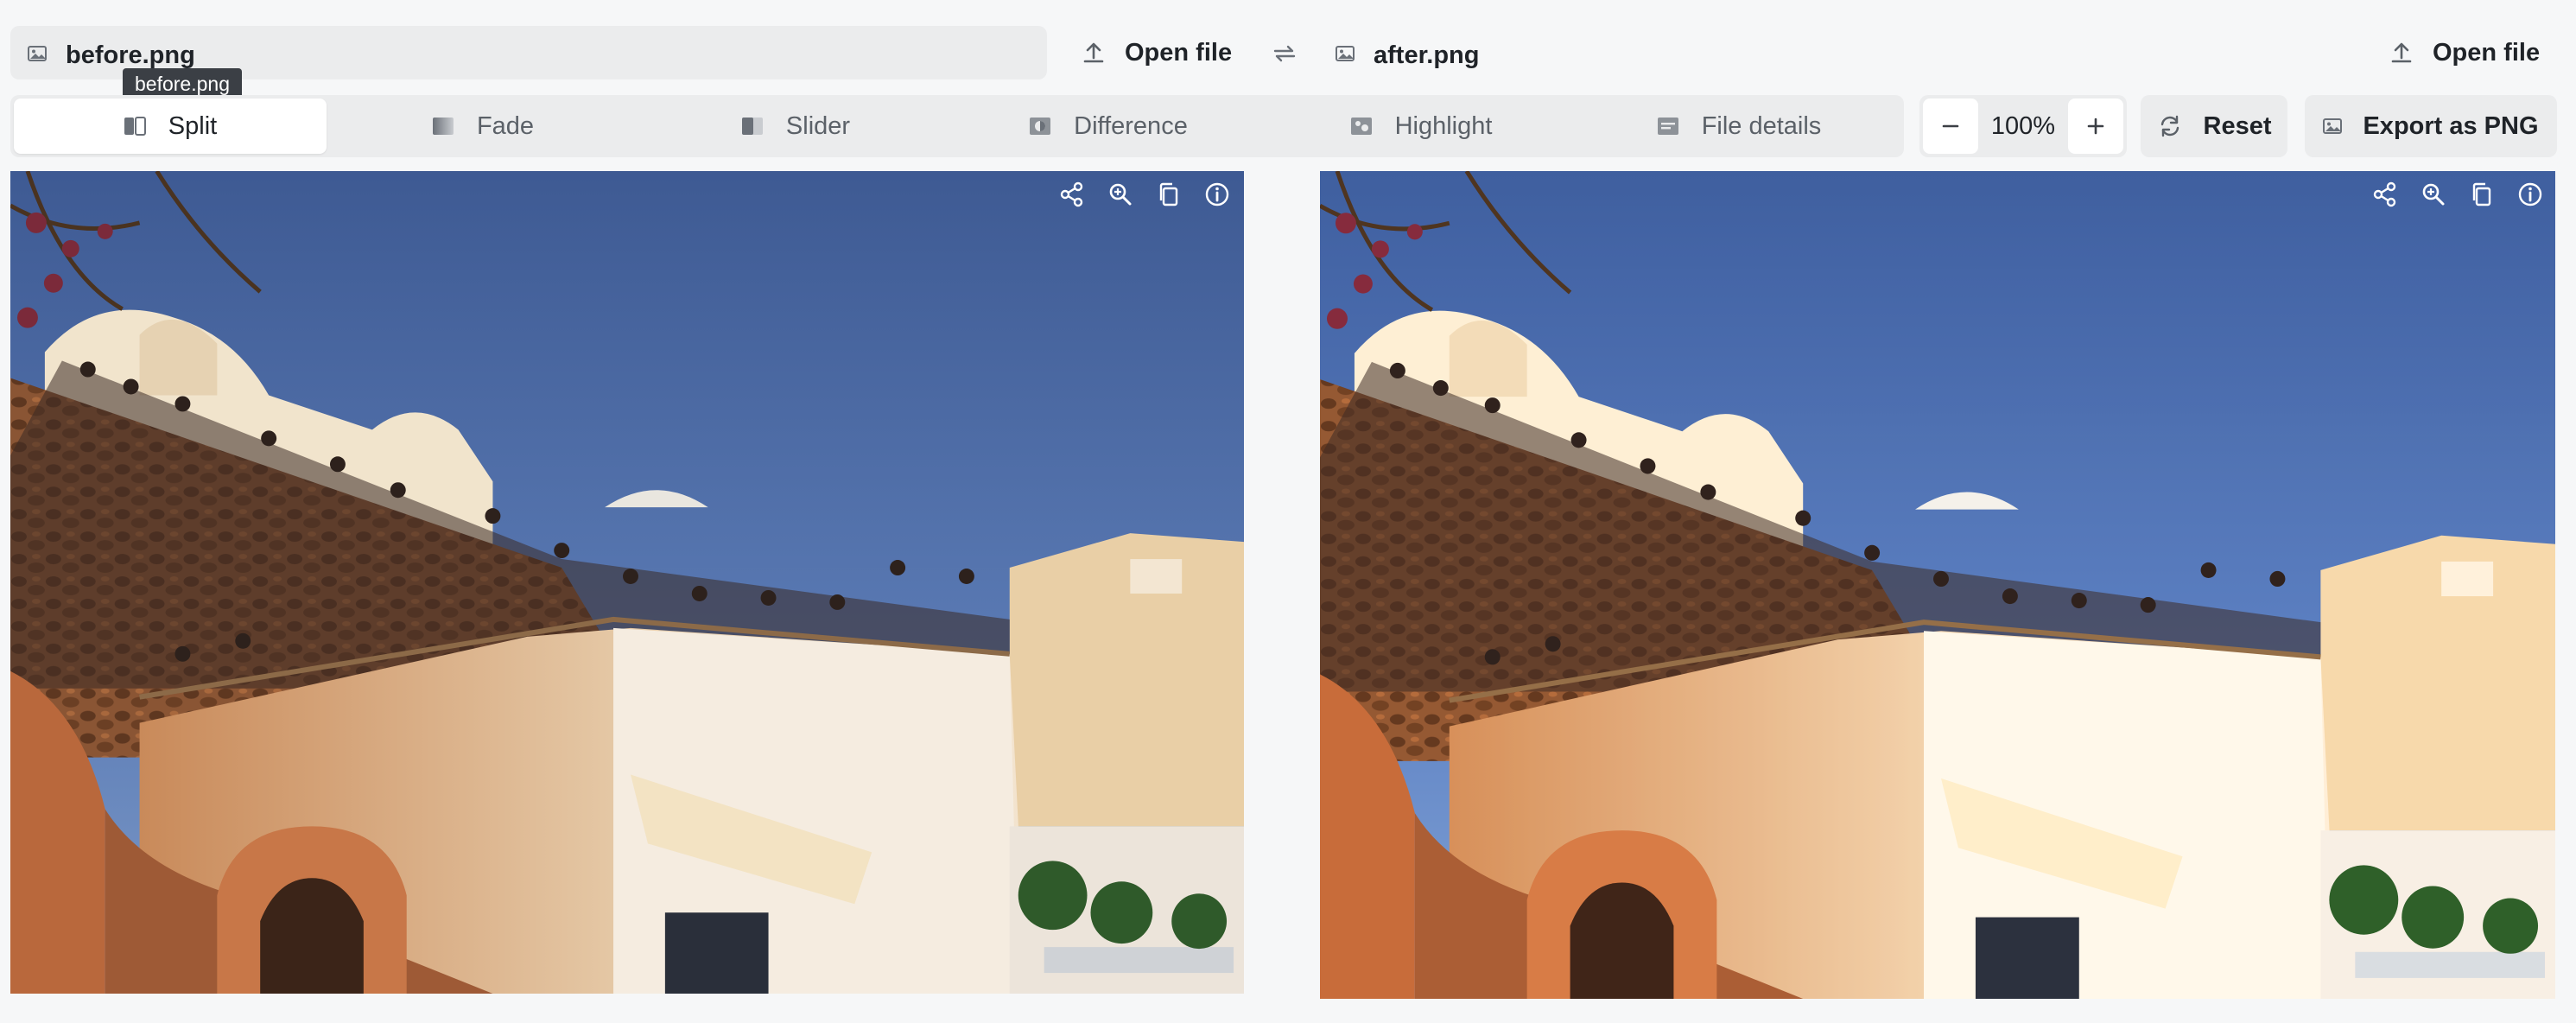 This screenshot has height=1023, width=2576. I want to click on reset-icon, so click(2170, 126).